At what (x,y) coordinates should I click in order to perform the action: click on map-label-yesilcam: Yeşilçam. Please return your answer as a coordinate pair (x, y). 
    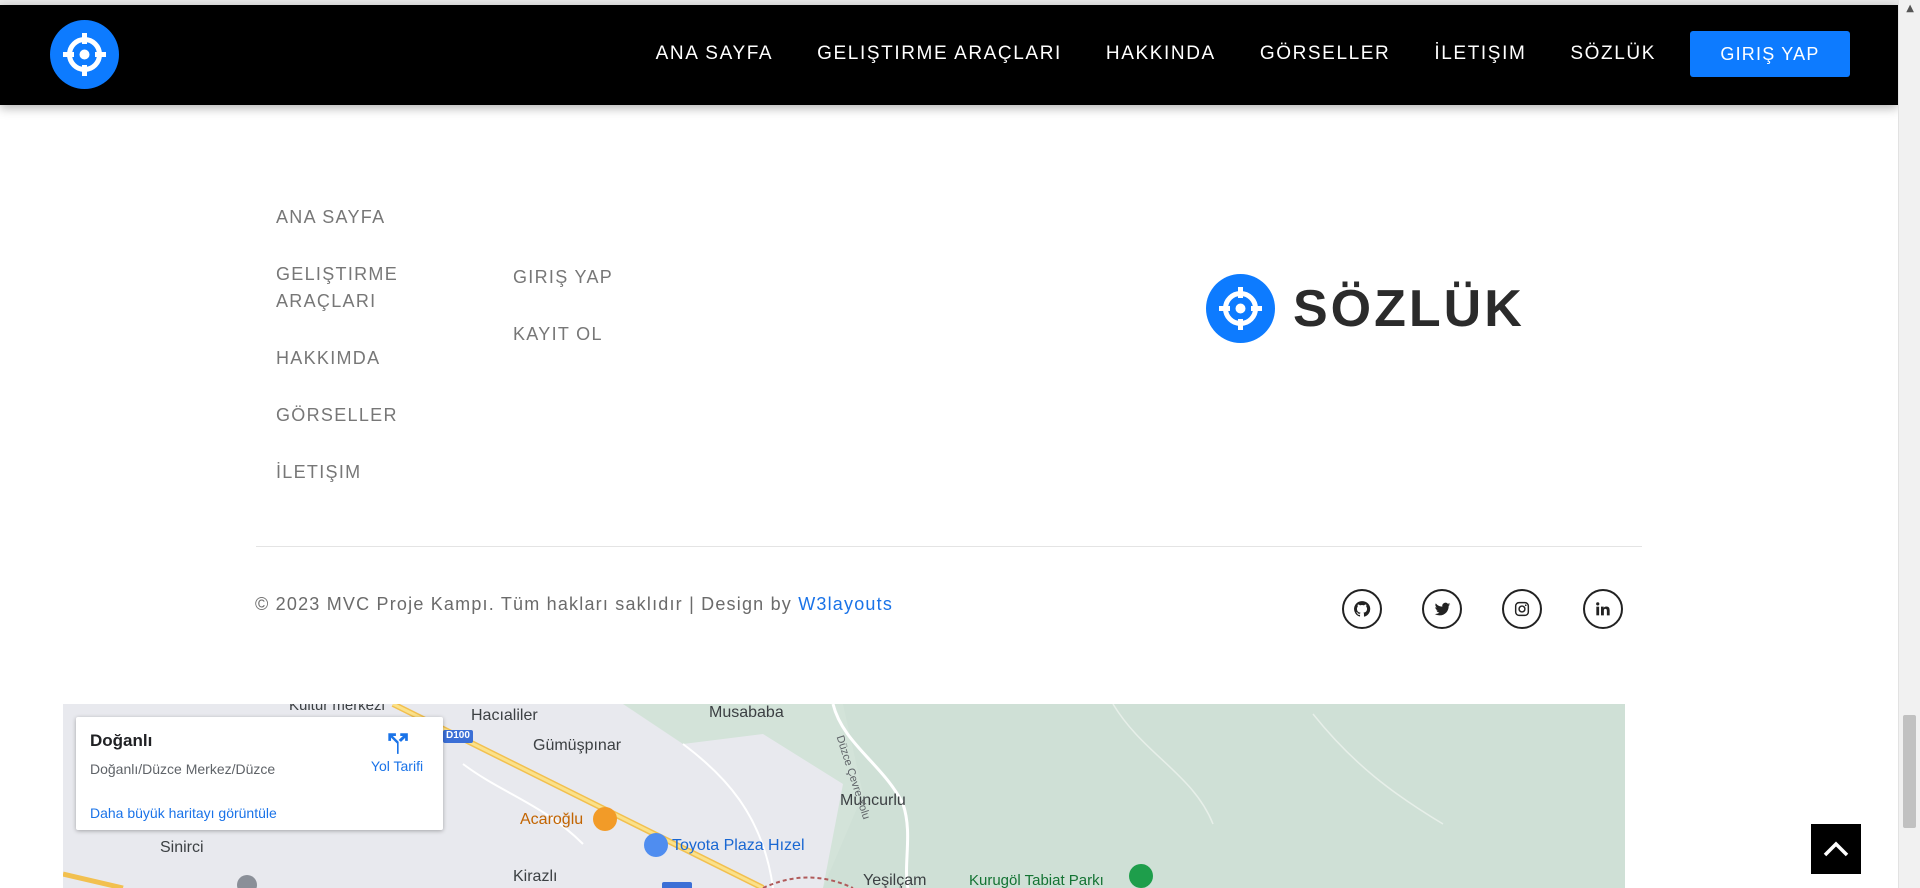
    Looking at the image, I should click on (895, 880).